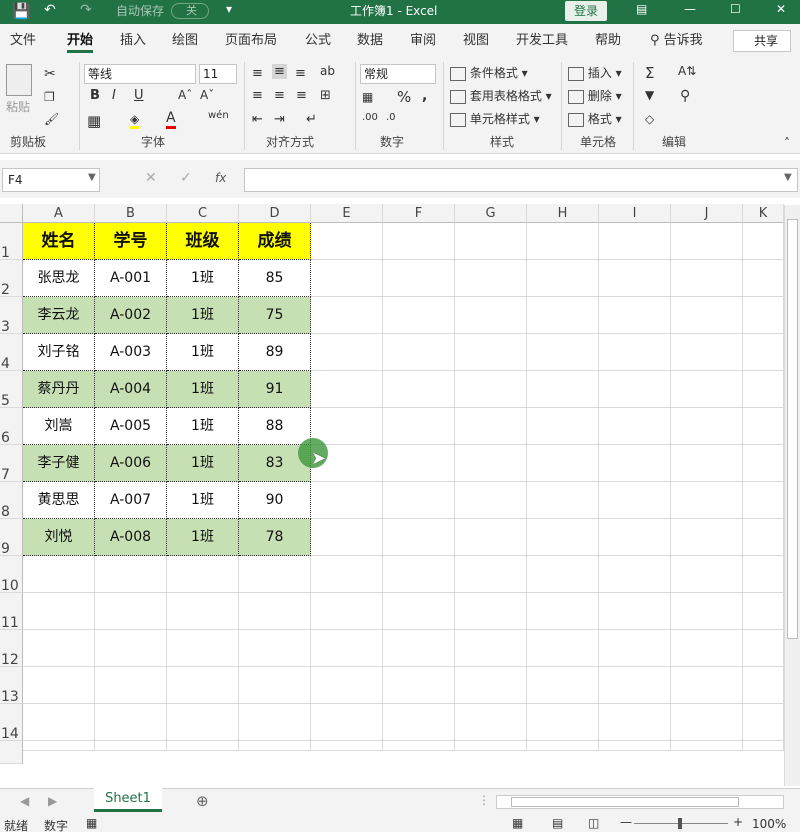 The height and width of the screenshot is (834, 800). What do you see at coordinates (11, 390) in the screenshot?
I see `row-header: 5` at bounding box center [11, 390].